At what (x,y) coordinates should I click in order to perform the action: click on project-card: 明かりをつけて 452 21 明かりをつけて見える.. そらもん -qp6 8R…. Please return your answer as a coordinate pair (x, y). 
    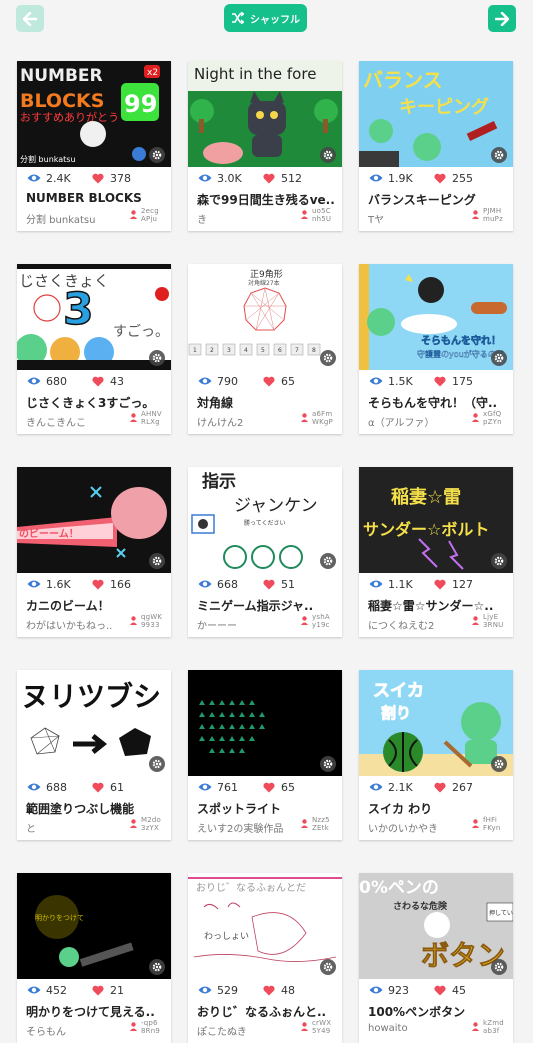
    Looking at the image, I should click on (94, 958).